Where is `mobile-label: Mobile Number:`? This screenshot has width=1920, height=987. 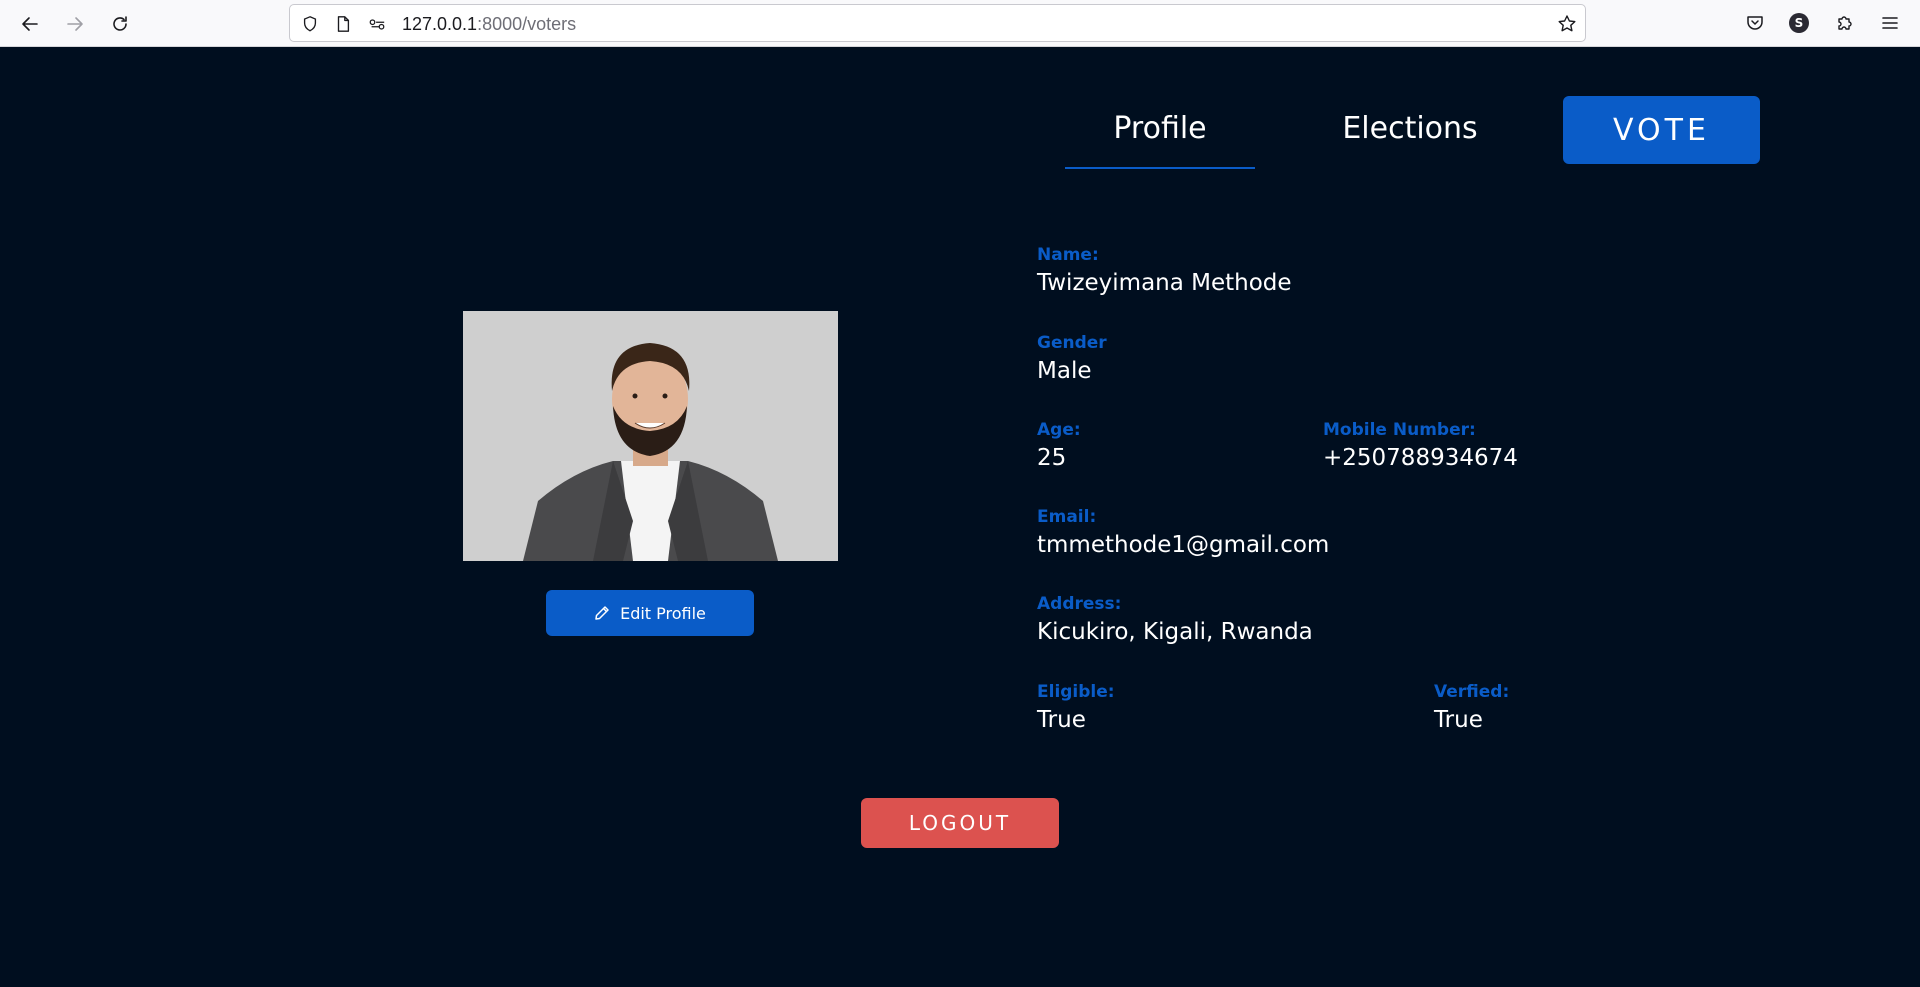
mobile-label: Mobile Number: is located at coordinates (1399, 430).